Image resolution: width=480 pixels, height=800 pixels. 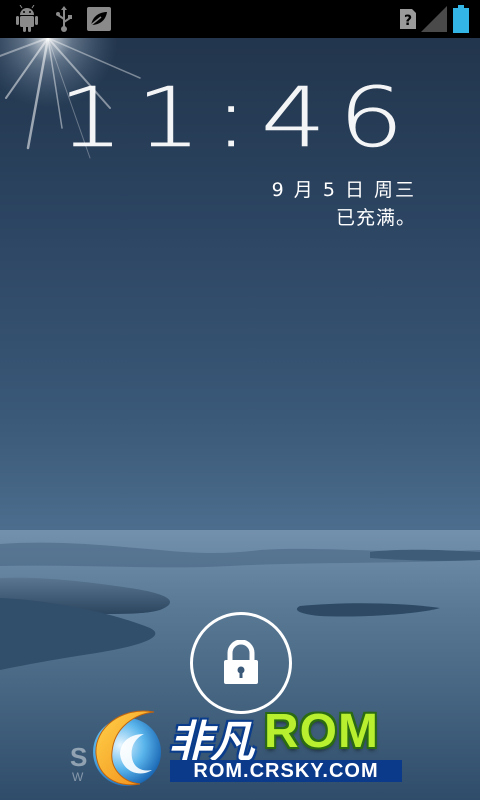 I want to click on watermark-url: ROM.CRSKY.COM, so click(x=286, y=771).